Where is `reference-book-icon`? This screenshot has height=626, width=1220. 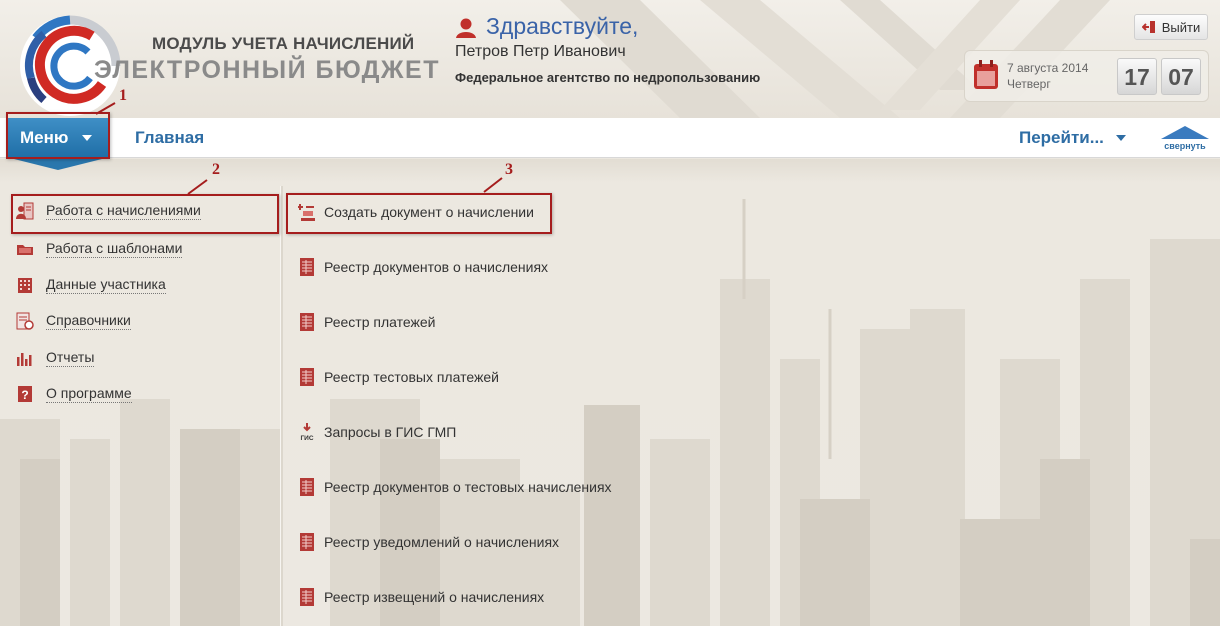
reference-book-icon is located at coordinates (25, 321).